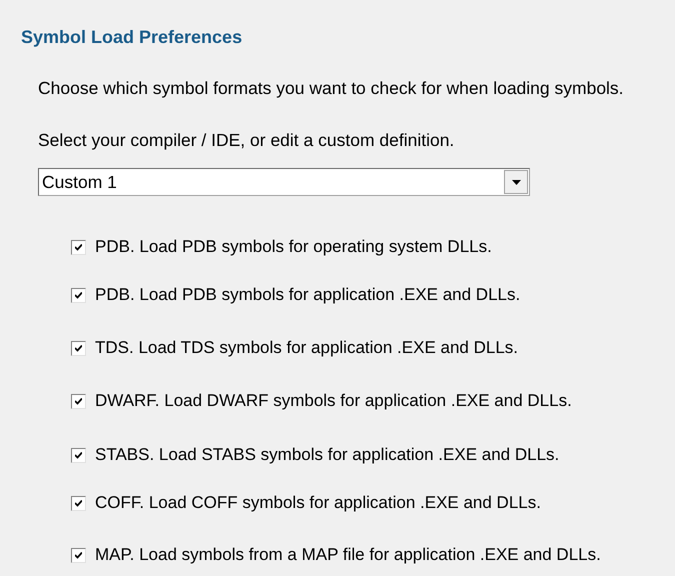 This screenshot has height=576, width=675. Describe the element at coordinates (318, 503) in the screenshot. I see `checkbox-label: COFF. Load COFF symbols for application .EXE and DLLs.` at that location.